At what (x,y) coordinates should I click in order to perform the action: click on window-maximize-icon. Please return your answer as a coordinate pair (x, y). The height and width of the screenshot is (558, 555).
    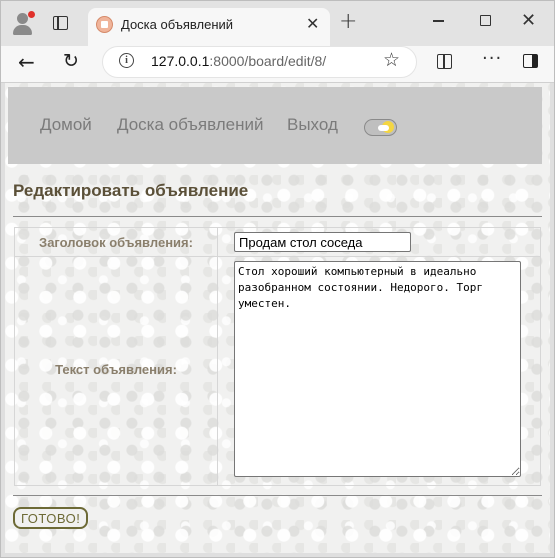
    Looking at the image, I should click on (485, 20).